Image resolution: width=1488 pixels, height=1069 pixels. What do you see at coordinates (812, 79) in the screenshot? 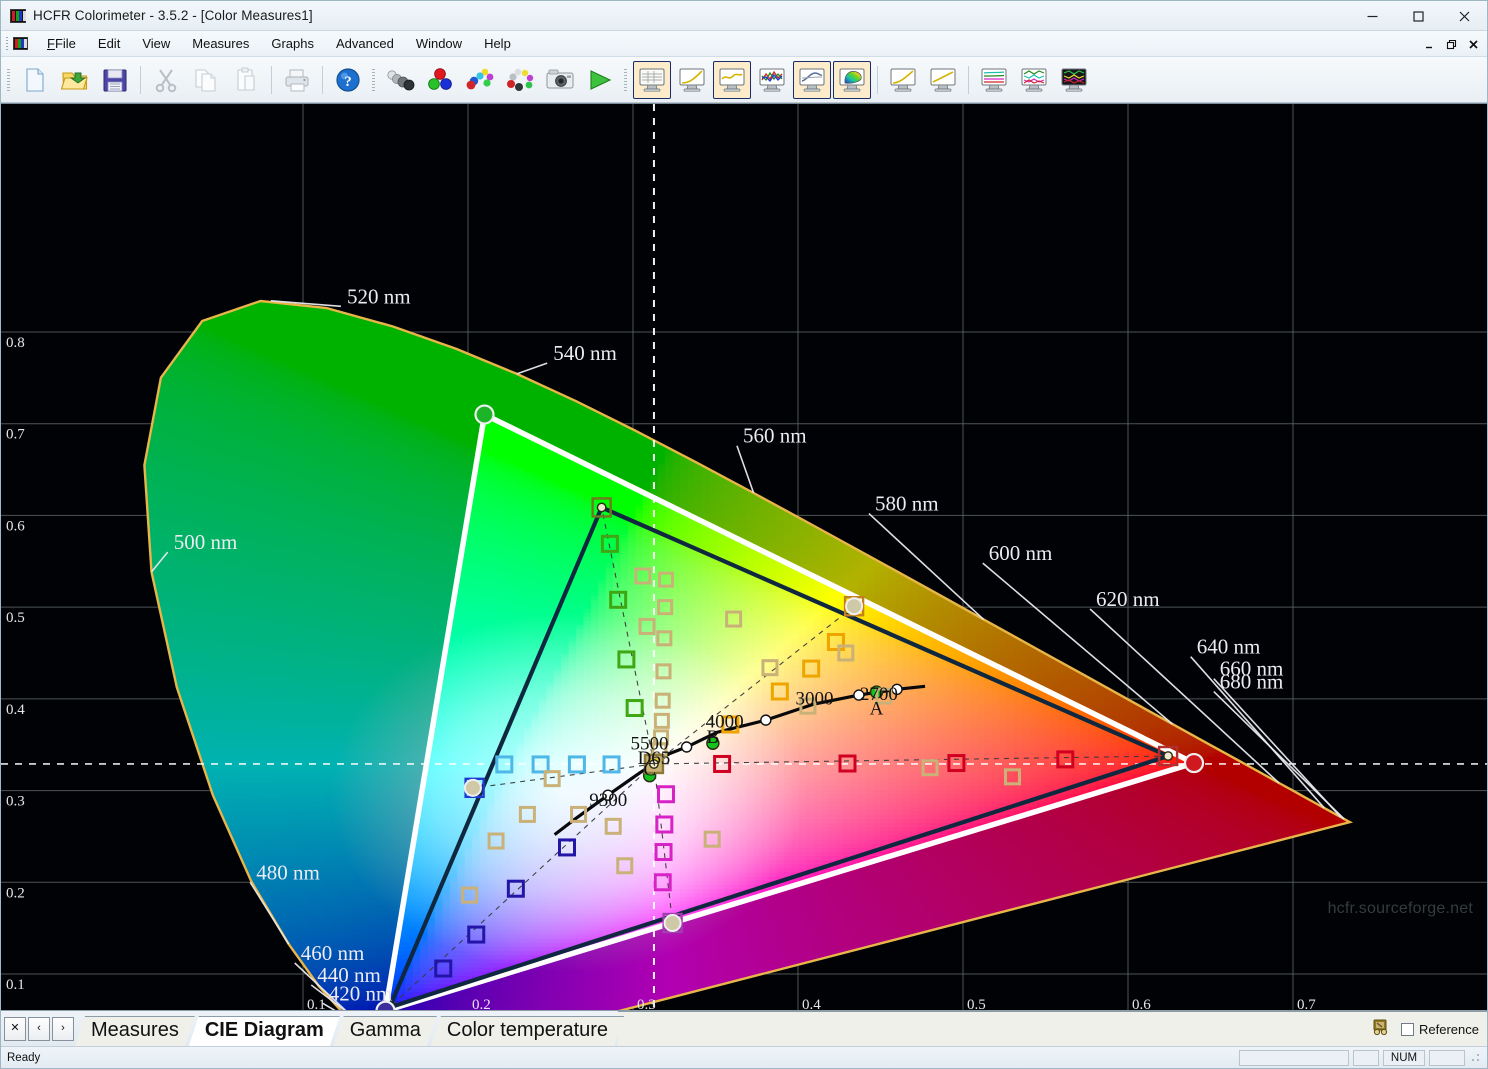
I see `graph-near-white-button` at bounding box center [812, 79].